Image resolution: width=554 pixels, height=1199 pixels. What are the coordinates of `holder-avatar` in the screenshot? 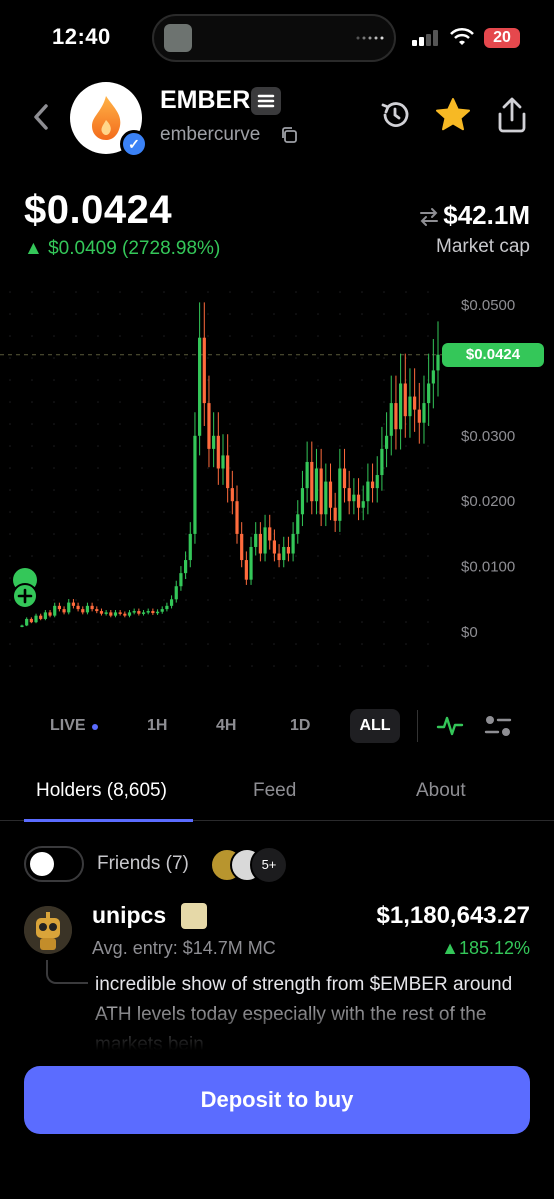 It's located at (48, 930).